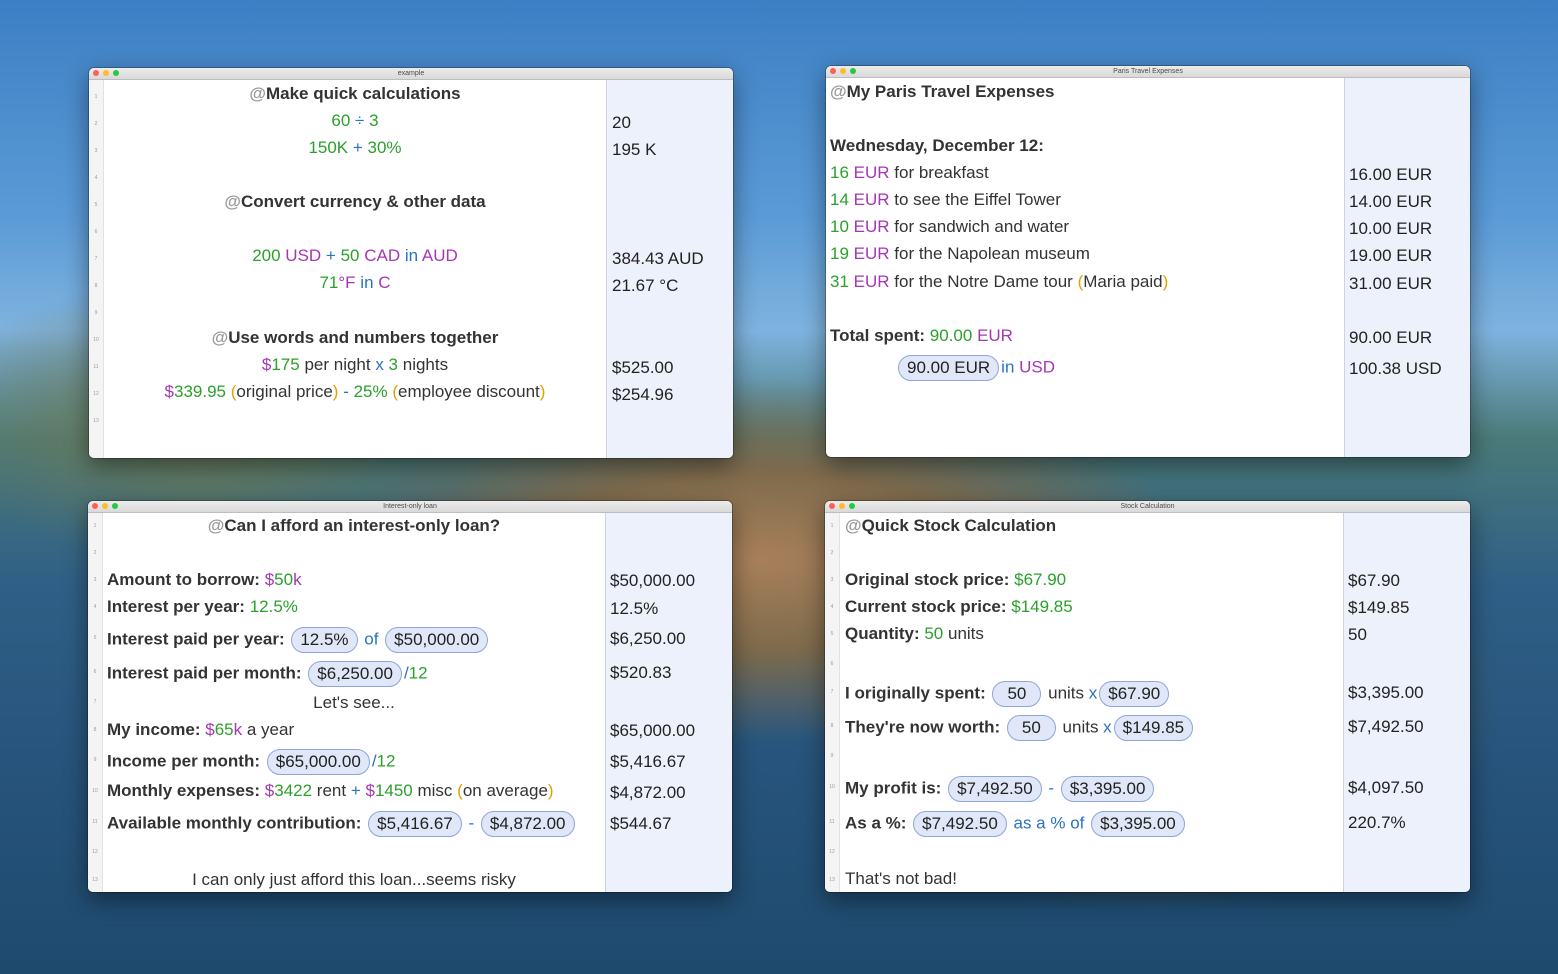 The image size is (1558, 974). I want to click on reference-token: 12.5%, so click(324, 640).